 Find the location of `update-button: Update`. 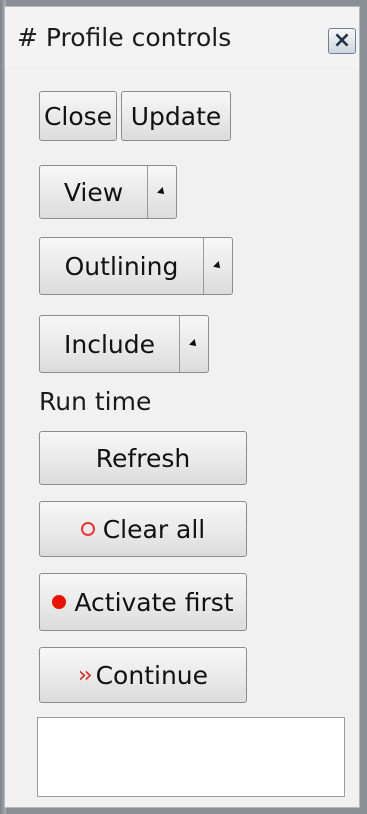

update-button: Update is located at coordinates (176, 116).